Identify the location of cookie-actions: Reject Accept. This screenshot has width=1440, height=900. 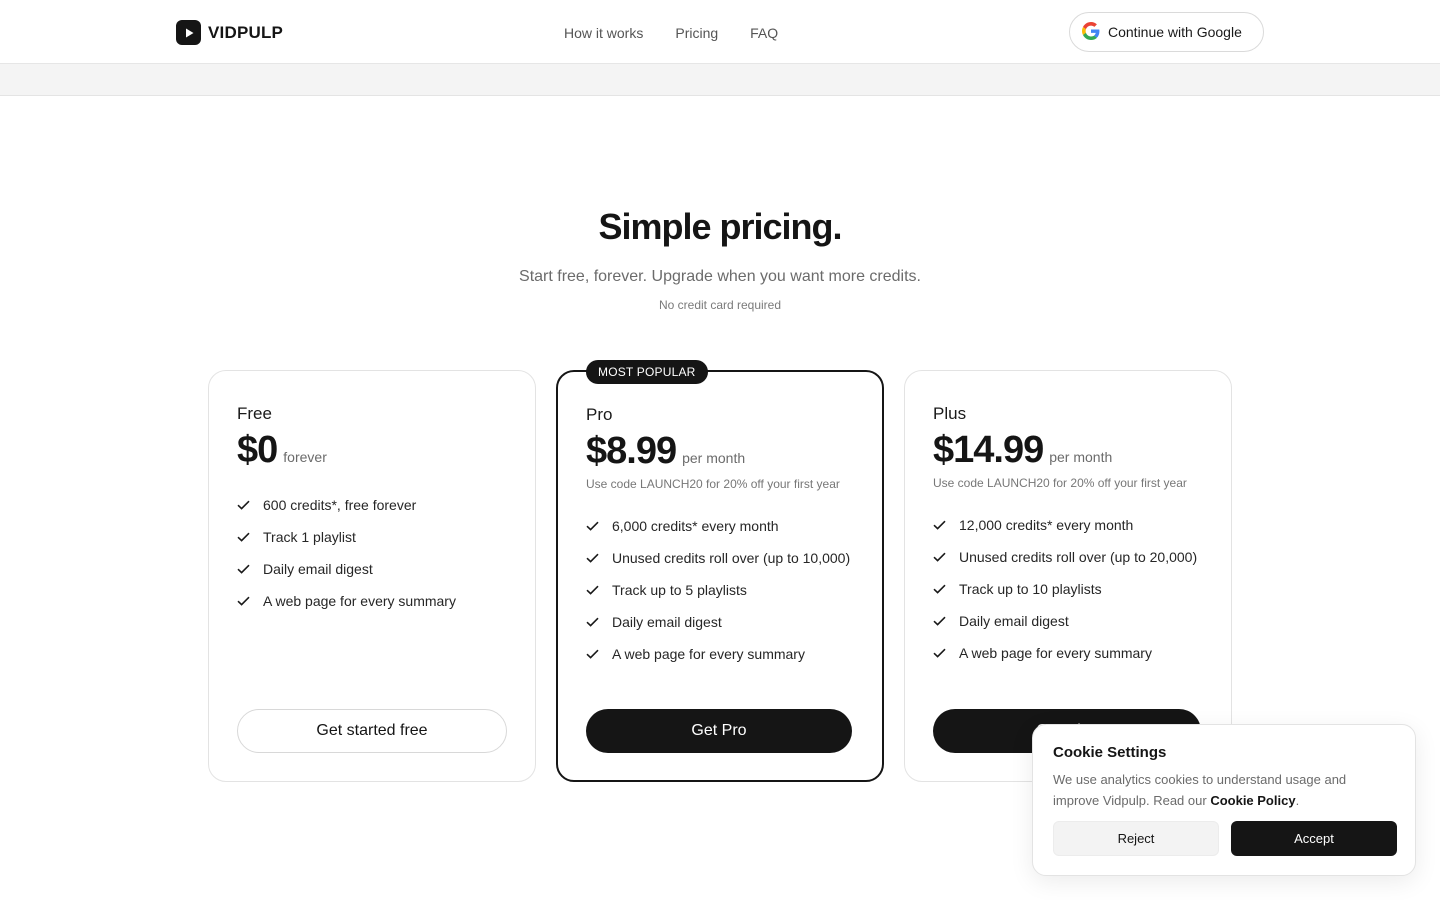
(1225, 838).